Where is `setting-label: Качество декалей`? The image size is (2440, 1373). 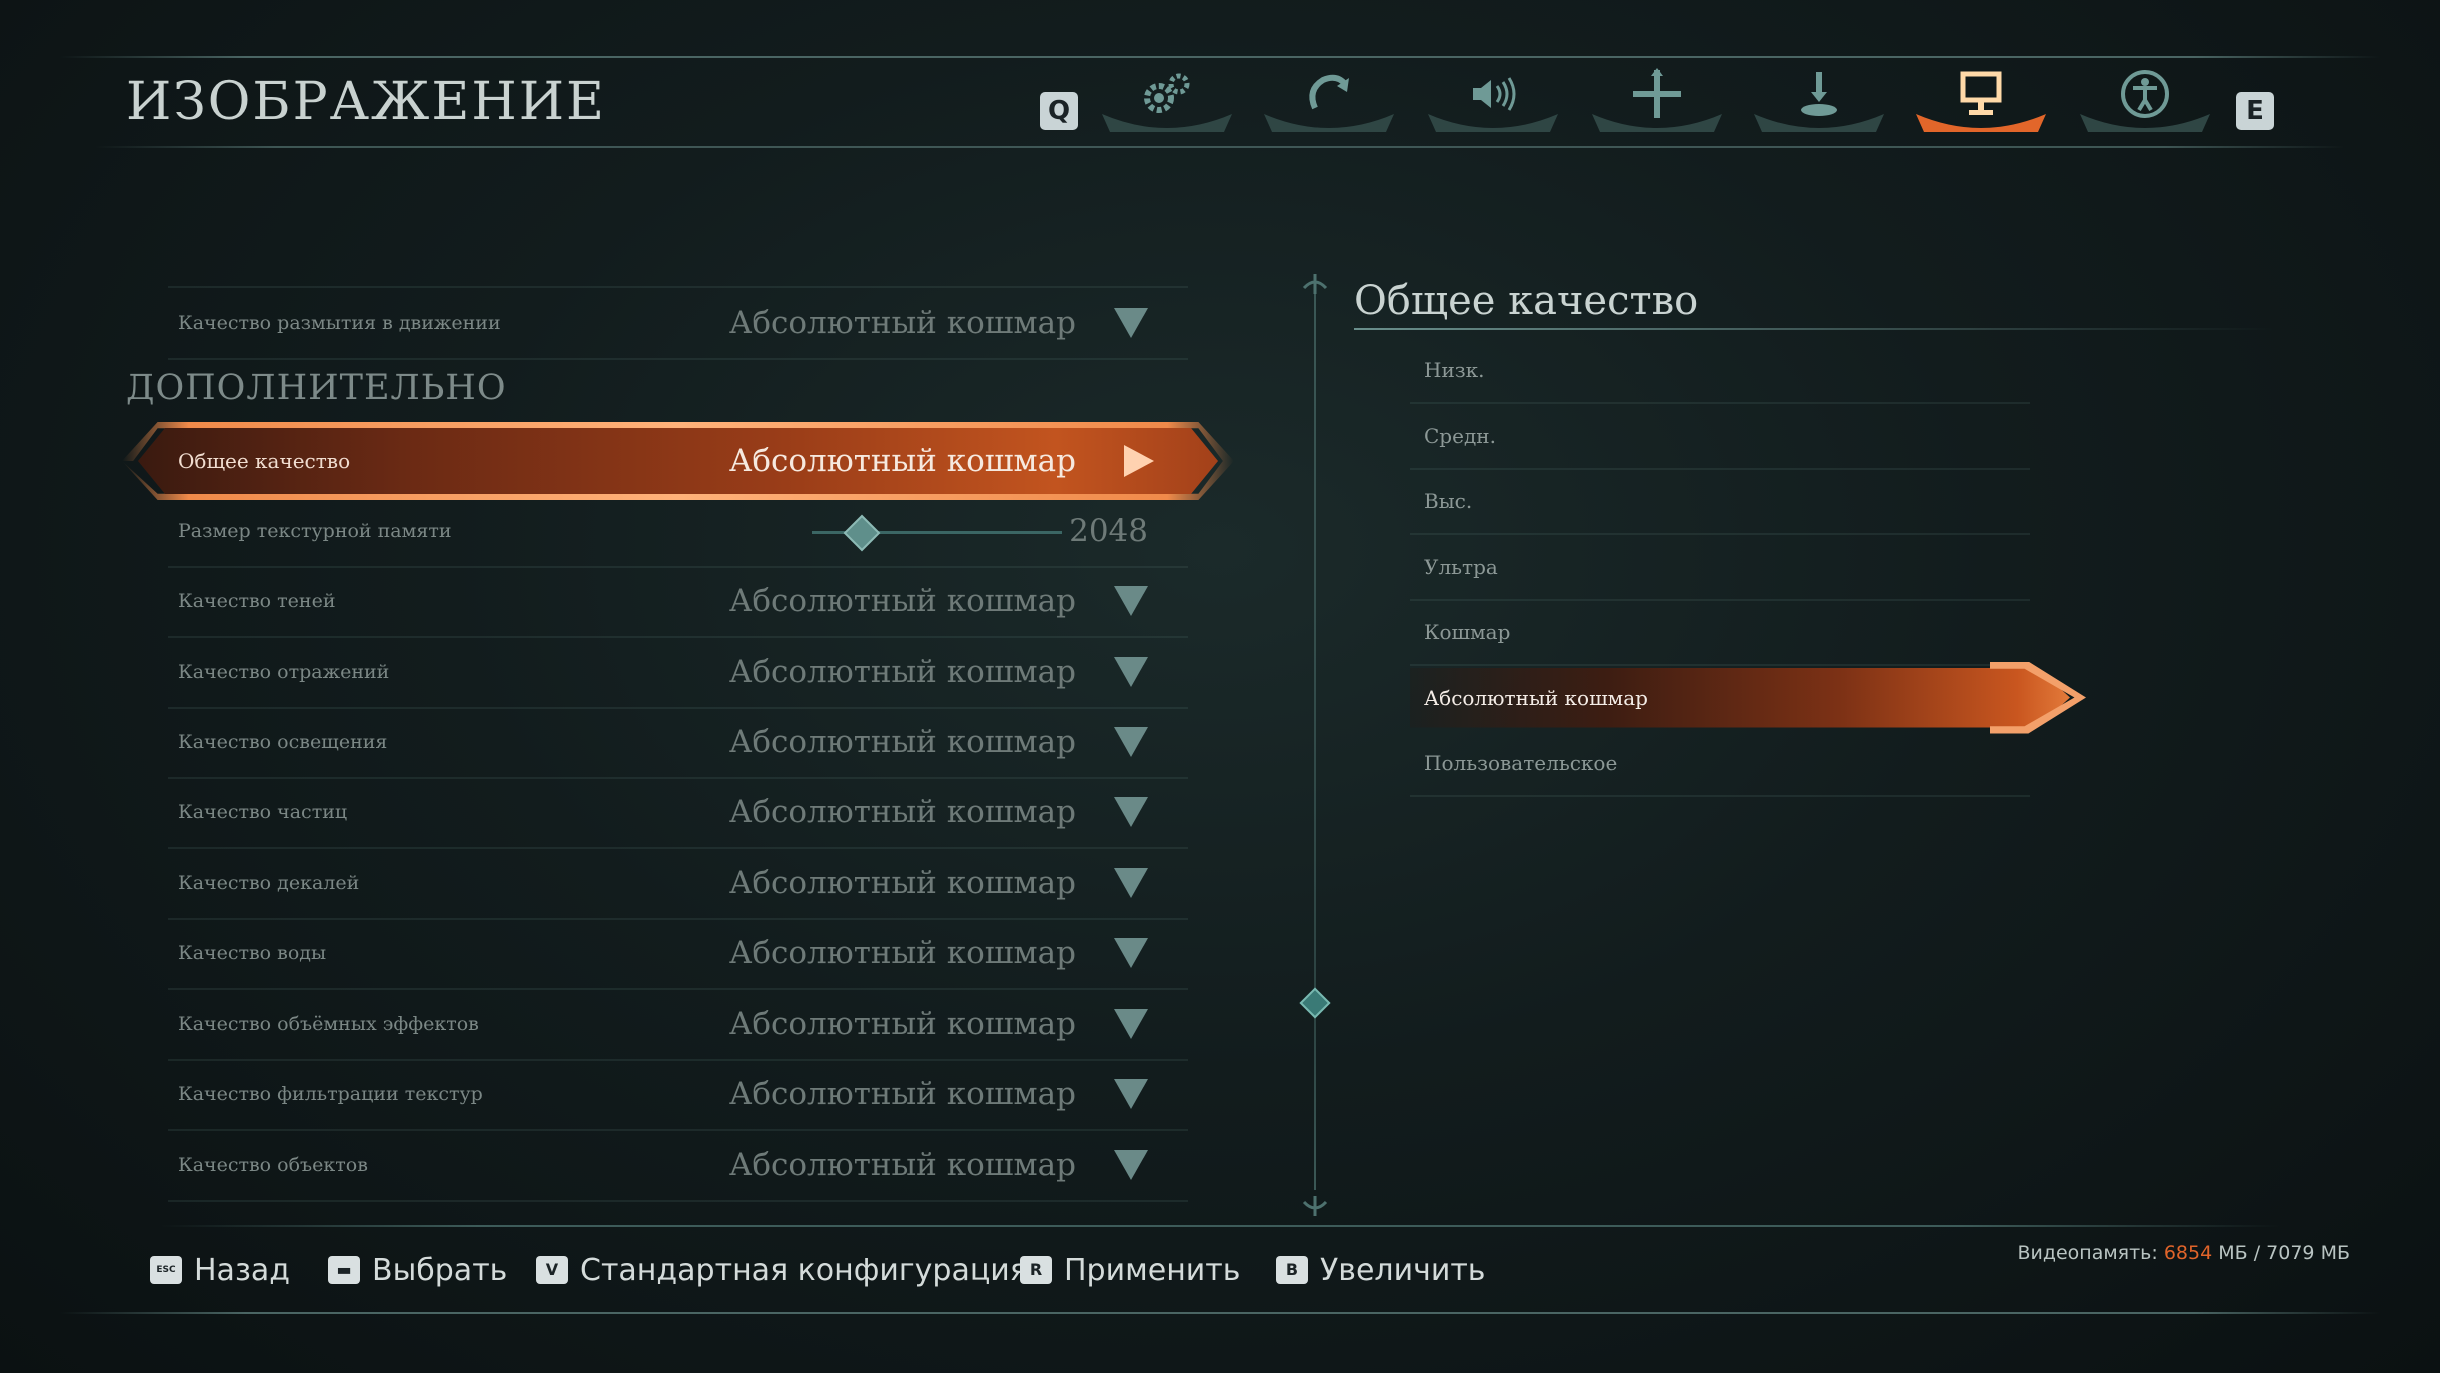 setting-label: Качество декалей is located at coordinates (269, 883).